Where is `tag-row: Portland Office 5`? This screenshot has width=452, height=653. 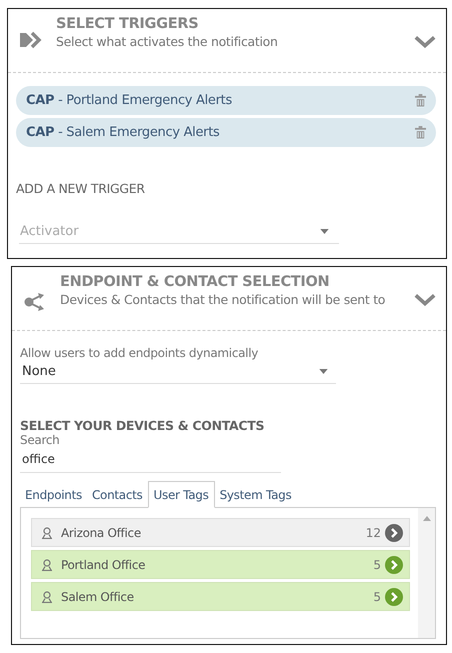
tag-row: Portland Office 5 is located at coordinates (220, 564).